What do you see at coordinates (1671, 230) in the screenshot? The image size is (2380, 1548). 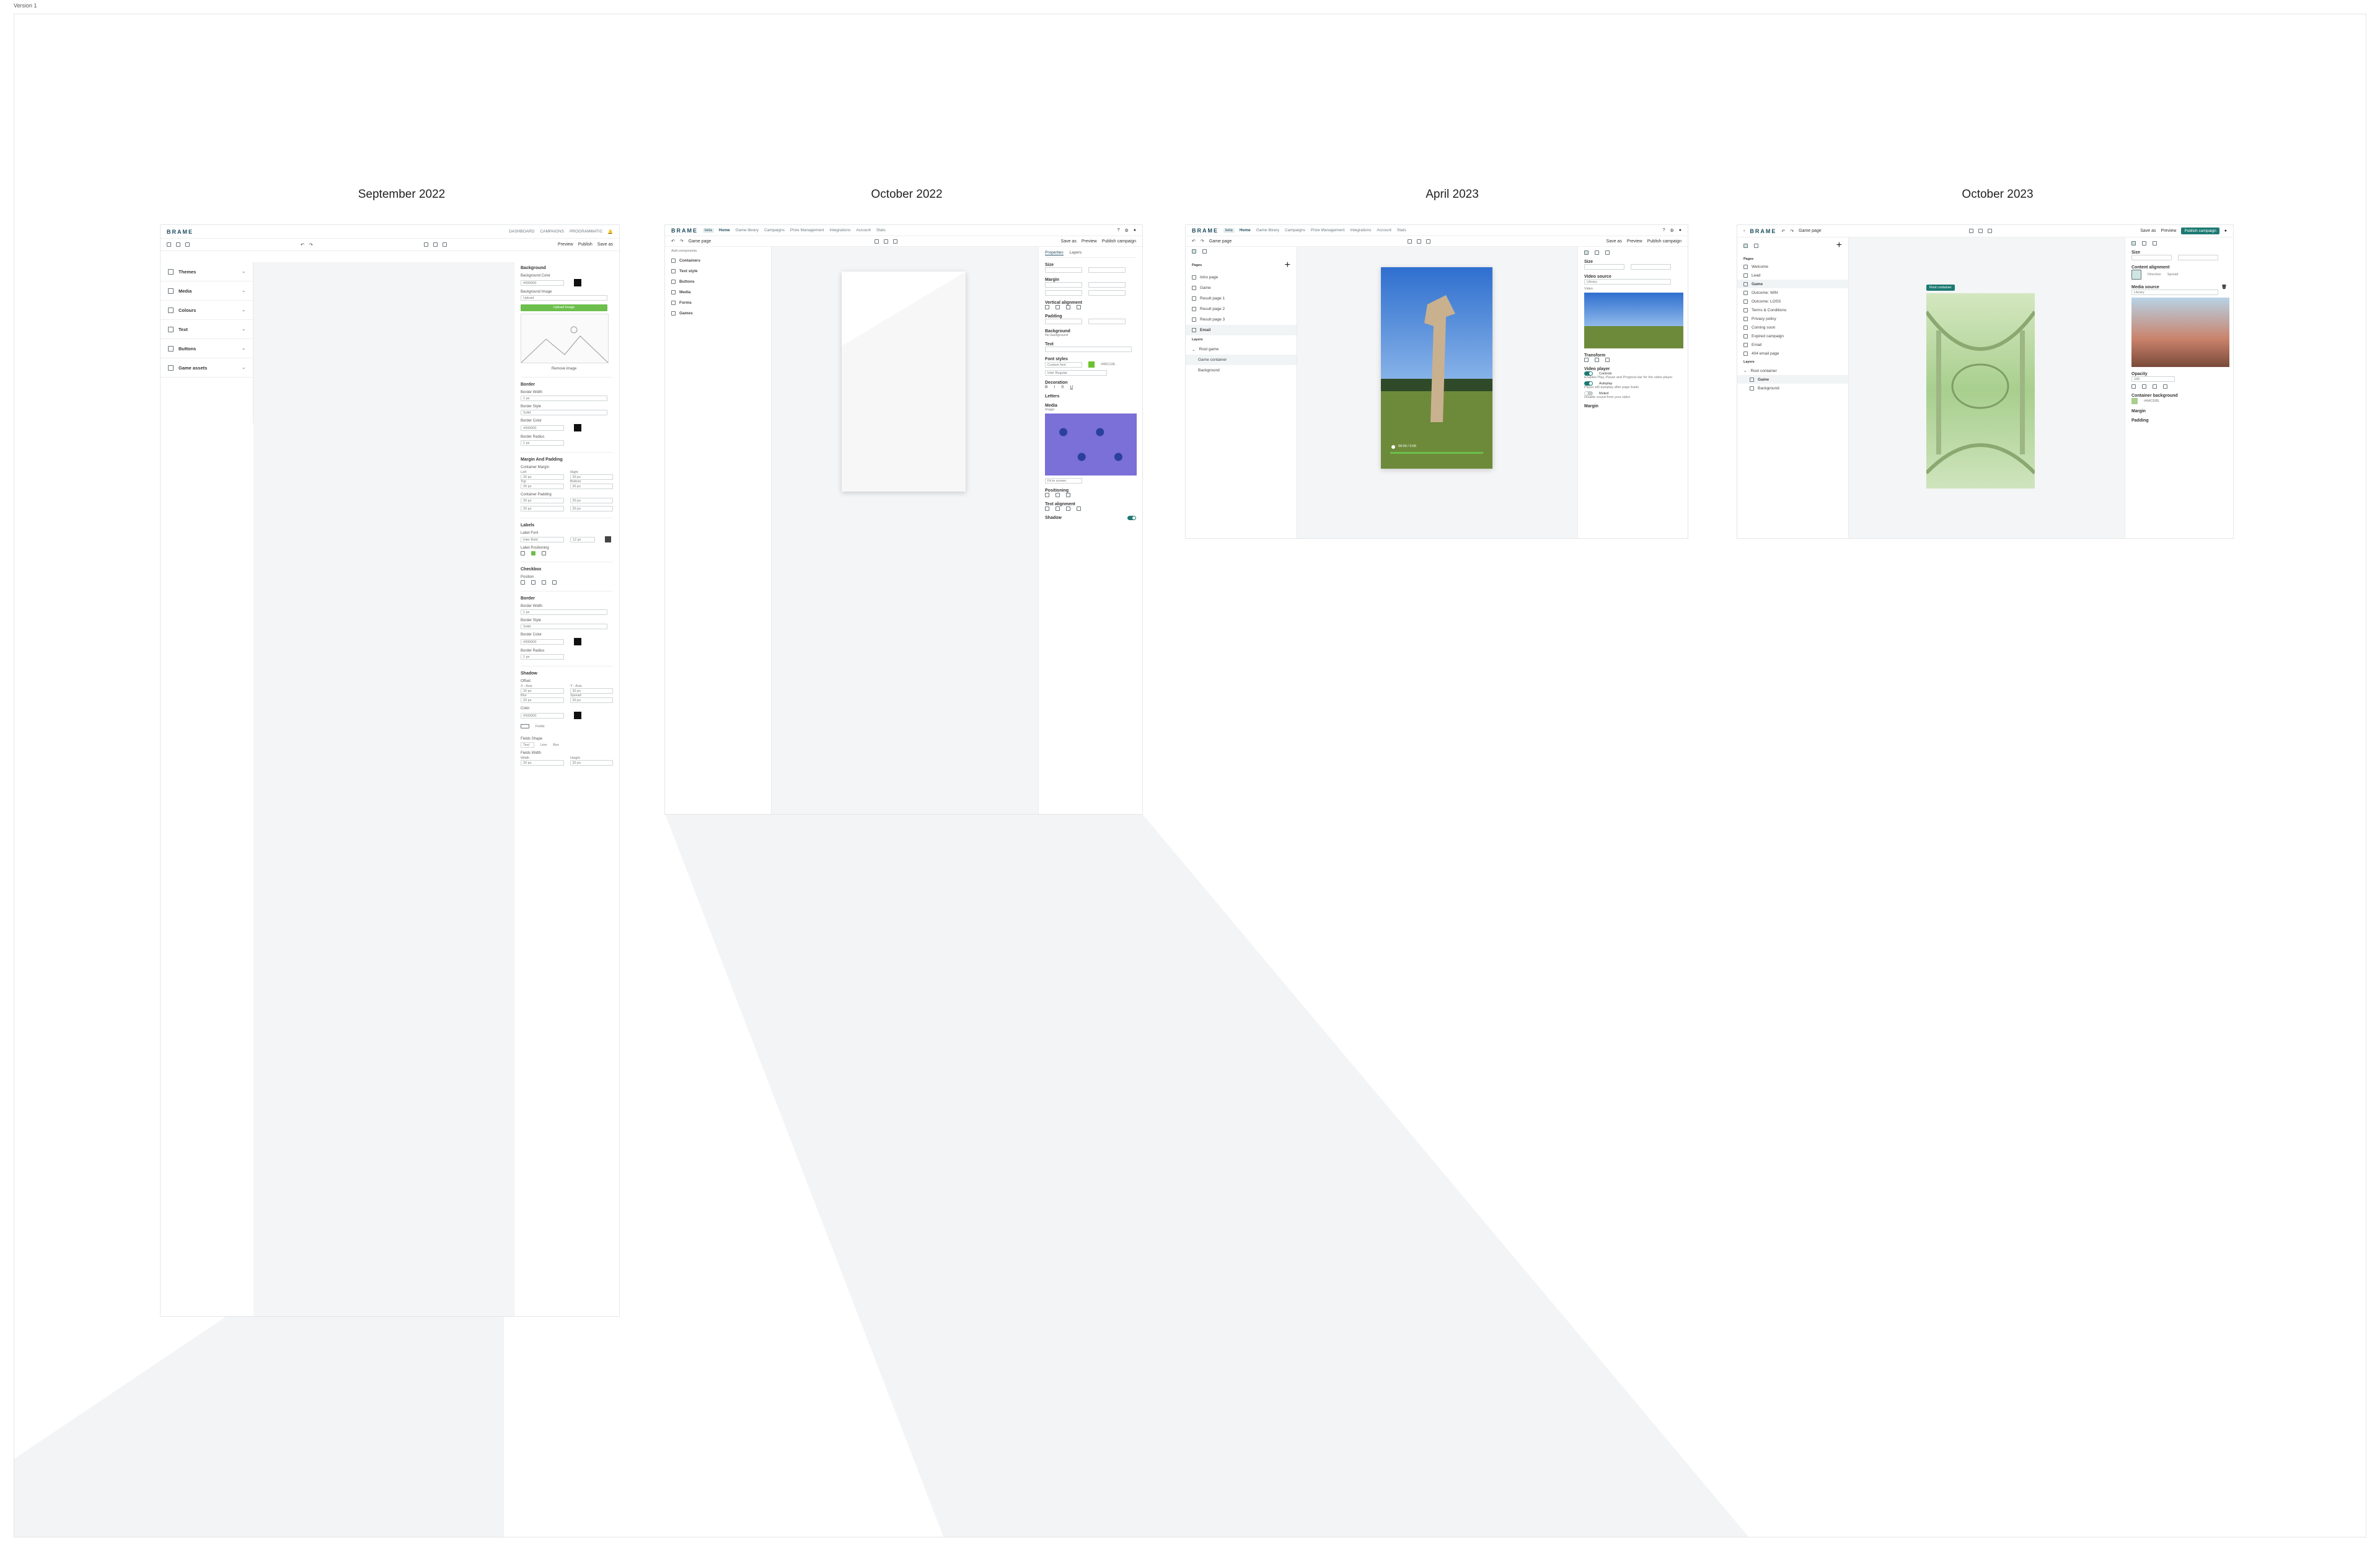 I see `settings-icon: ⚙` at bounding box center [1671, 230].